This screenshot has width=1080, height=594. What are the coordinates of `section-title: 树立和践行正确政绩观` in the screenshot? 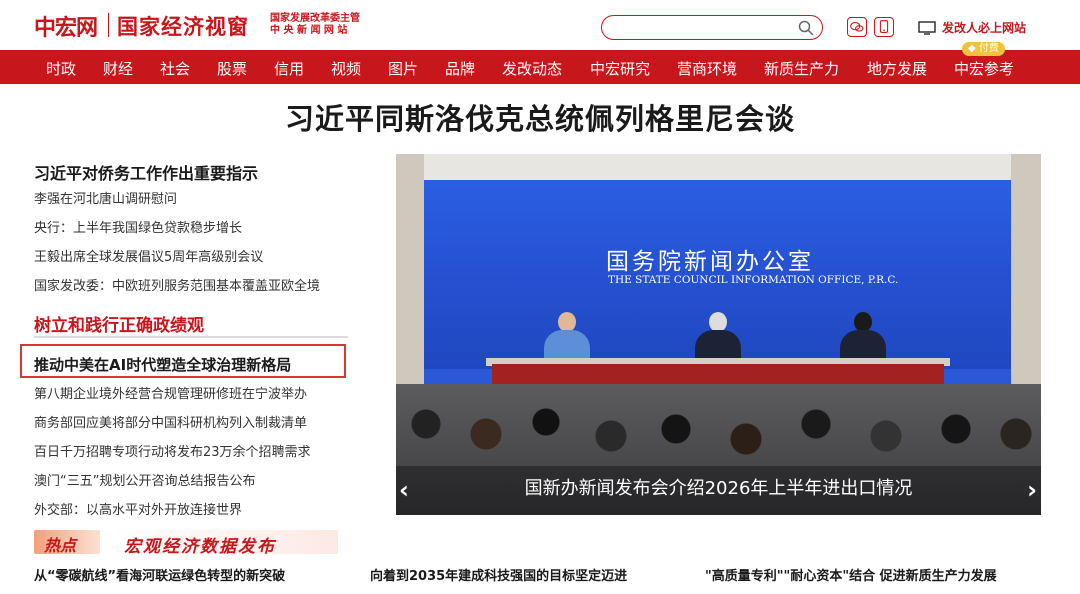 It's located at (119, 323).